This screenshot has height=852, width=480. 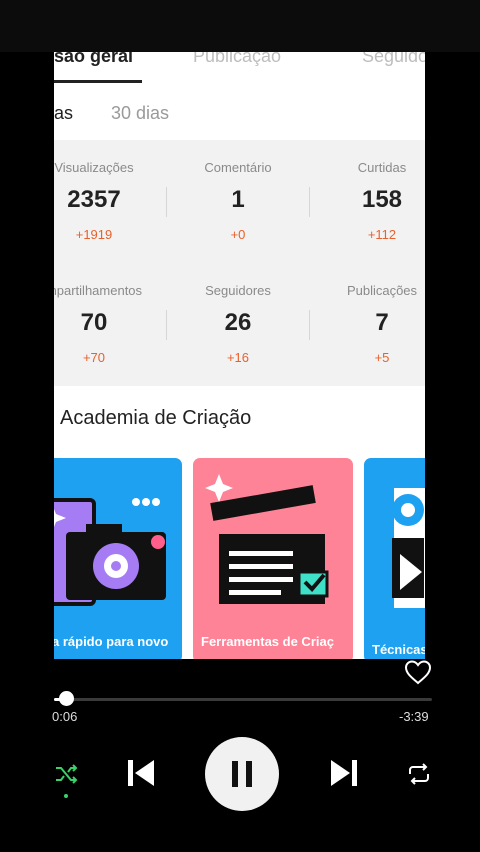 What do you see at coordinates (94, 357) in the screenshot?
I see `stat-delta: +70` at bounding box center [94, 357].